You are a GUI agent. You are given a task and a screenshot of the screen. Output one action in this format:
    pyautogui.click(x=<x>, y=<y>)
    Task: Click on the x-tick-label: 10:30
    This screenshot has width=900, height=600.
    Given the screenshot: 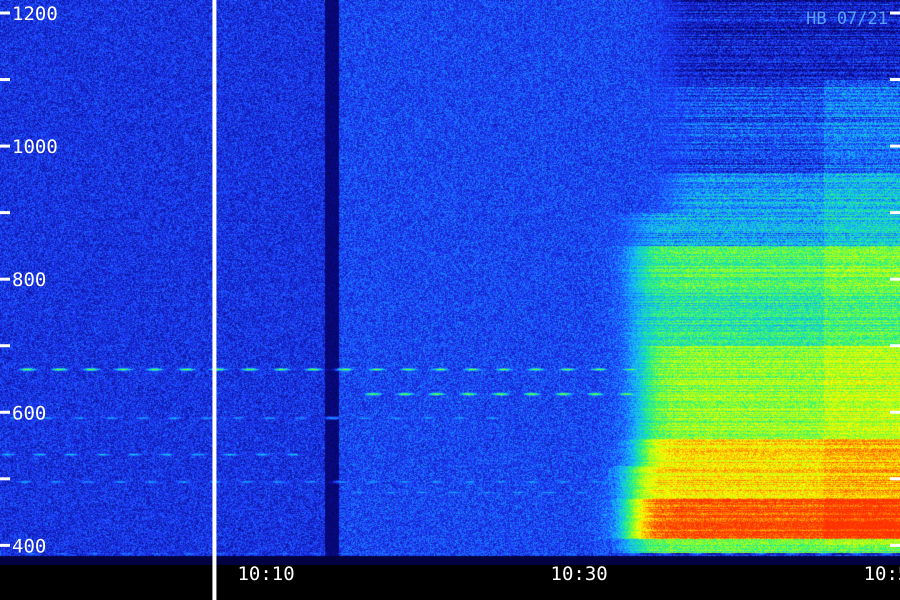 What is the action you would take?
    pyautogui.click(x=579, y=574)
    